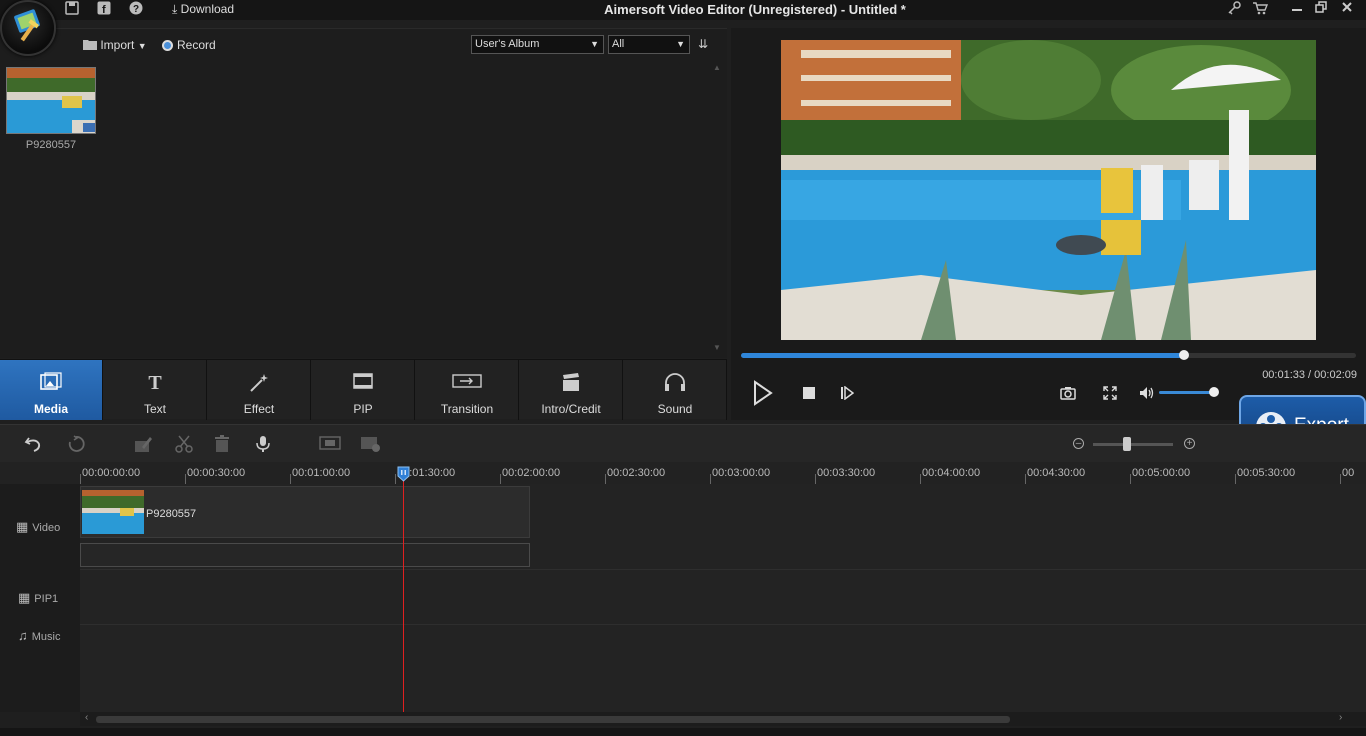 This screenshot has height=736, width=1366. Describe the element at coordinates (1260, 9) in the screenshot. I see `cart-icon` at that location.